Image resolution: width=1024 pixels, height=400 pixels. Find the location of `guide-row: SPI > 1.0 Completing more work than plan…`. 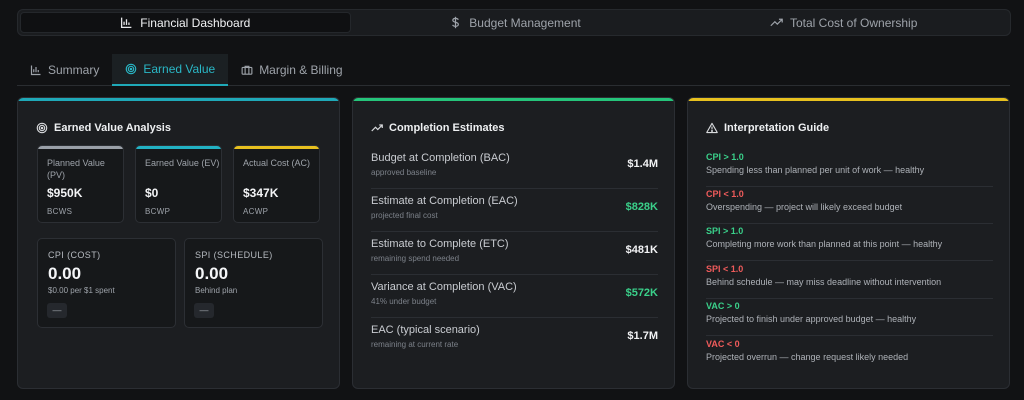

guide-row: SPI > 1.0 Completing more work than plan… is located at coordinates (849, 242).